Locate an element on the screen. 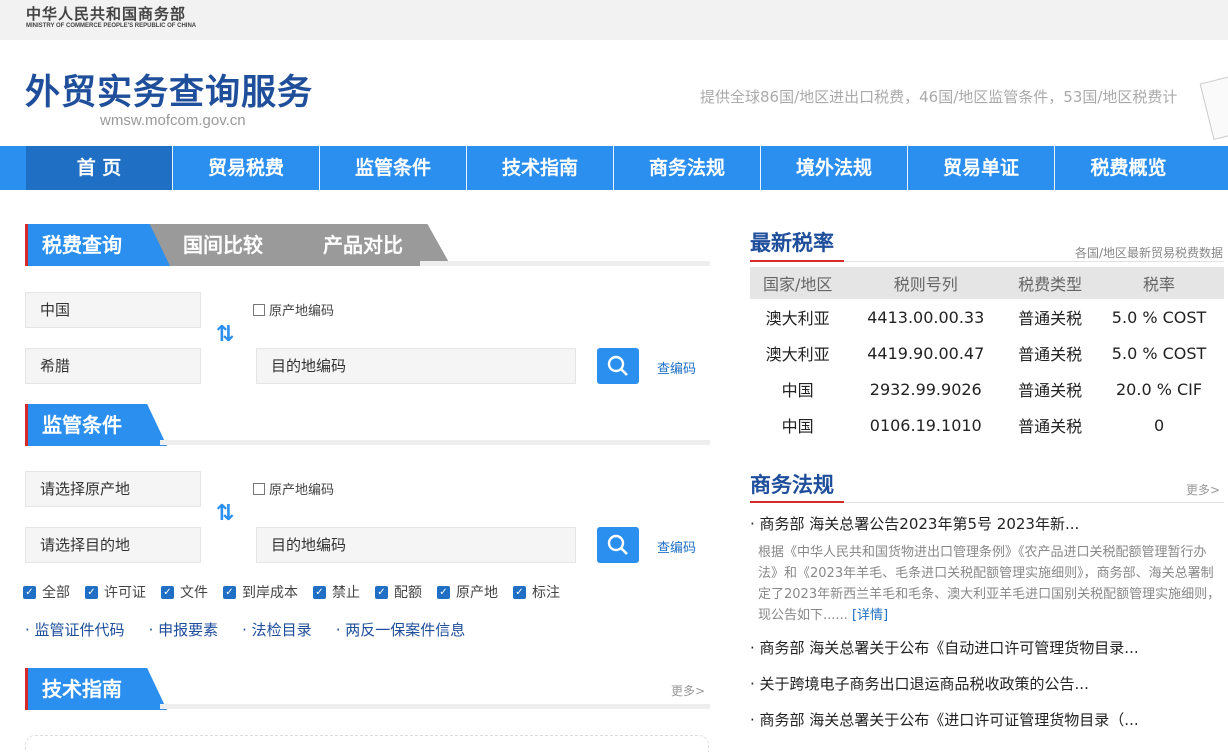 Image resolution: width=1228 pixels, height=752 pixels. nav-trade-documents: 贸易单证 is located at coordinates (981, 168).